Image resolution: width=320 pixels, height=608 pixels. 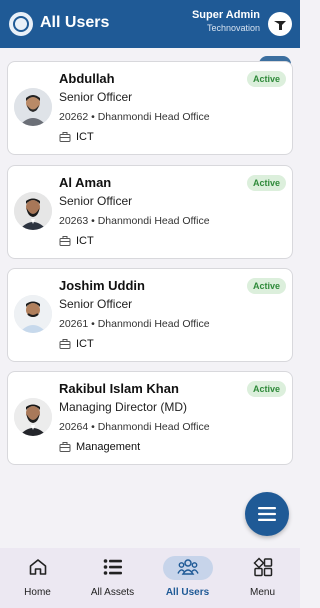 What do you see at coordinates (134, 324) in the screenshot?
I see `user-meta: 20261 • Dhanmondi Head Office` at bounding box center [134, 324].